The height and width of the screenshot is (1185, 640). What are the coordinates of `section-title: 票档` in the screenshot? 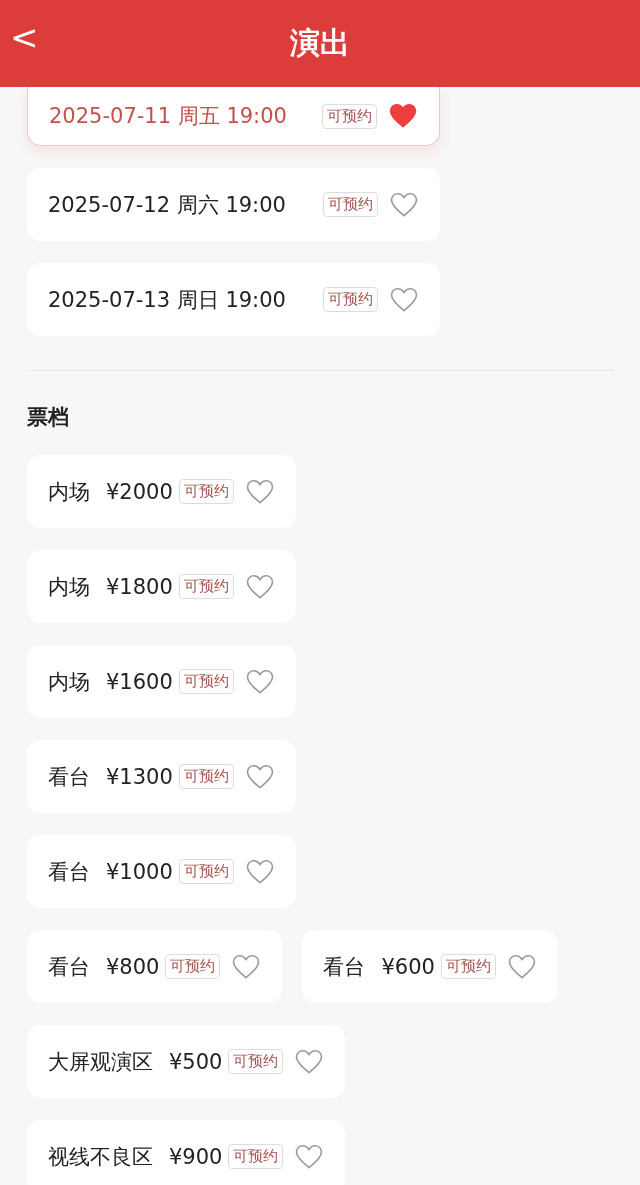 It's located at (48, 417).